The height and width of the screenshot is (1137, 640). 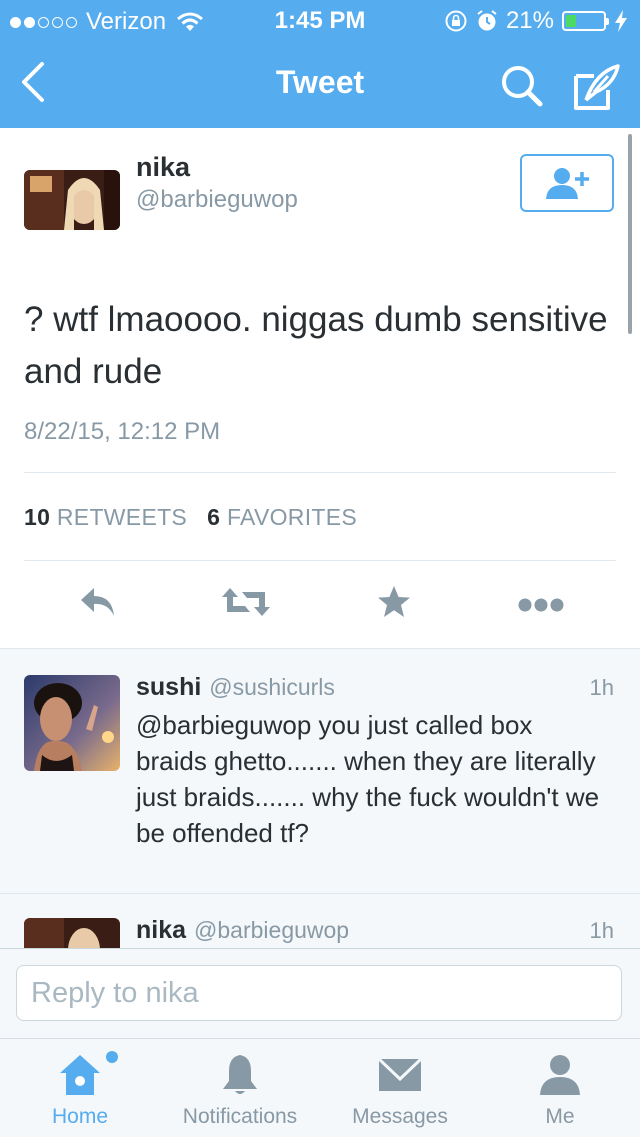 I want to click on tab-me: Me, so click(x=560, y=1088).